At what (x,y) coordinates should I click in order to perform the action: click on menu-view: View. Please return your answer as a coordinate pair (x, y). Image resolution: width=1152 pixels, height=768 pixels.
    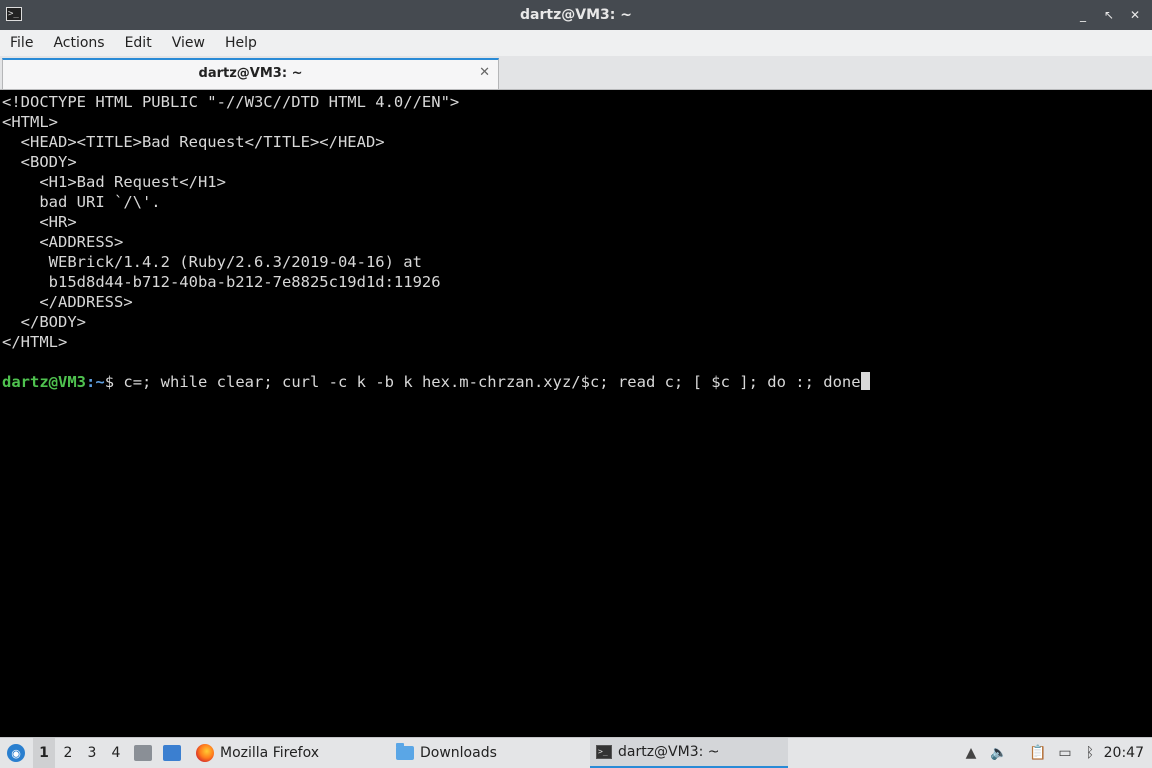
    Looking at the image, I should click on (188, 43).